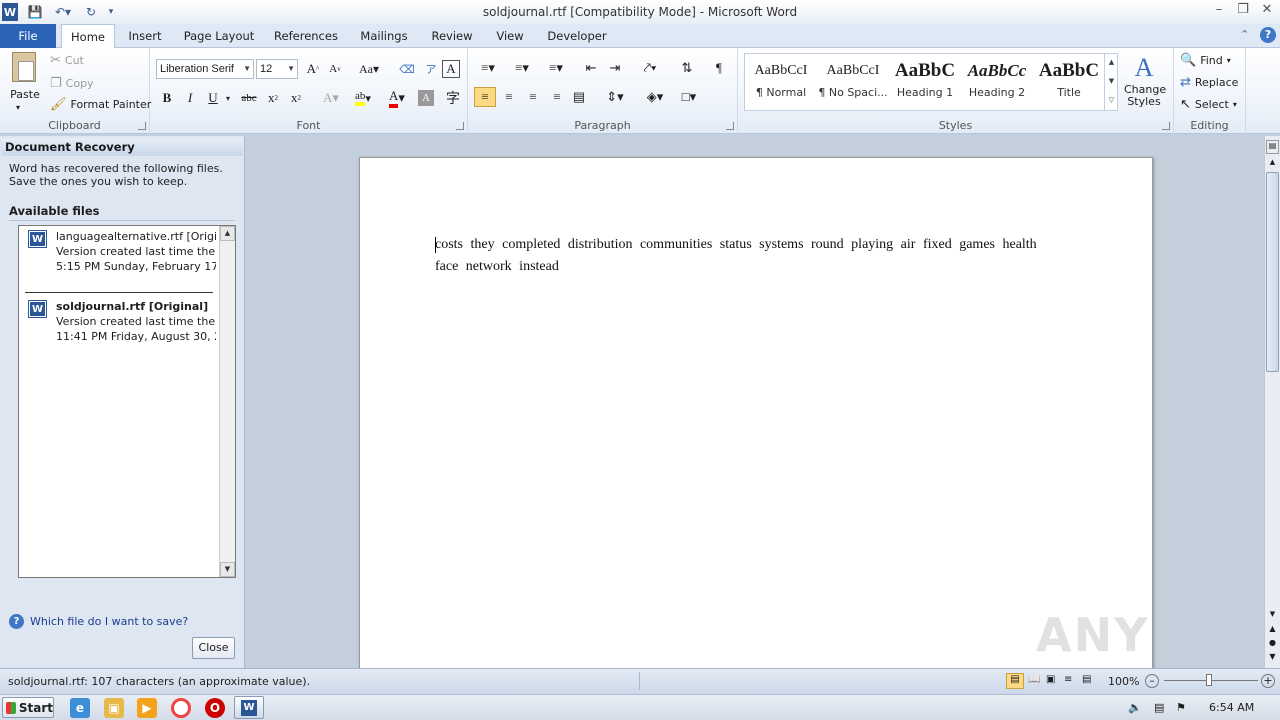  Describe the element at coordinates (1050, 679) in the screenshot. I see `web-layout-icon: ▣` at that location.